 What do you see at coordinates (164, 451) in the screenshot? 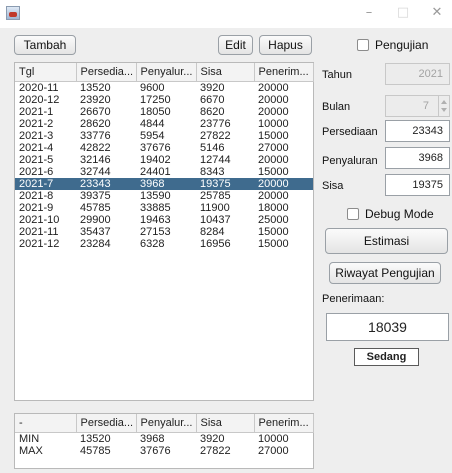
I see `summary-row: MAX 45785 37676 27822 27000` at bounding box center [164, 451].